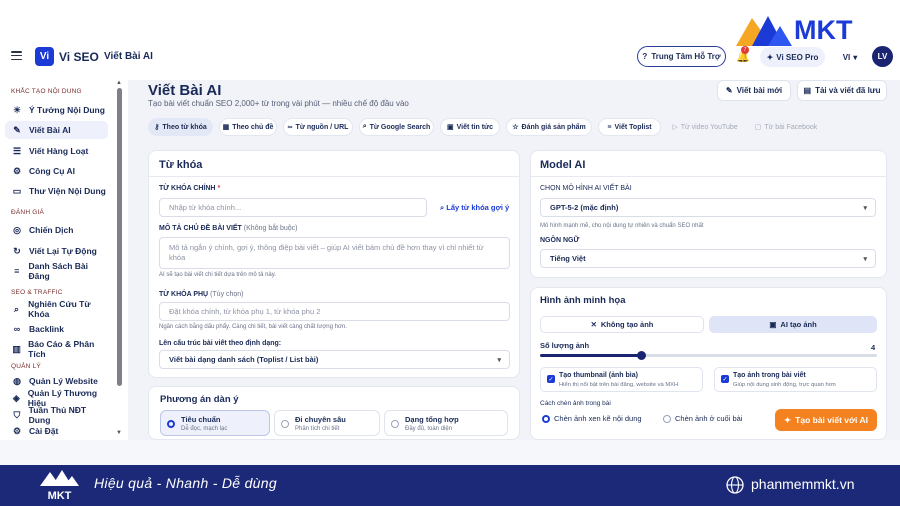 Image resolution: width=900 pixels, height=506 pixels. Describe the element at coordinates (56, 329) in the screenshot. I see `sidebar-item-backlink: ∞ Backlink` at that location.